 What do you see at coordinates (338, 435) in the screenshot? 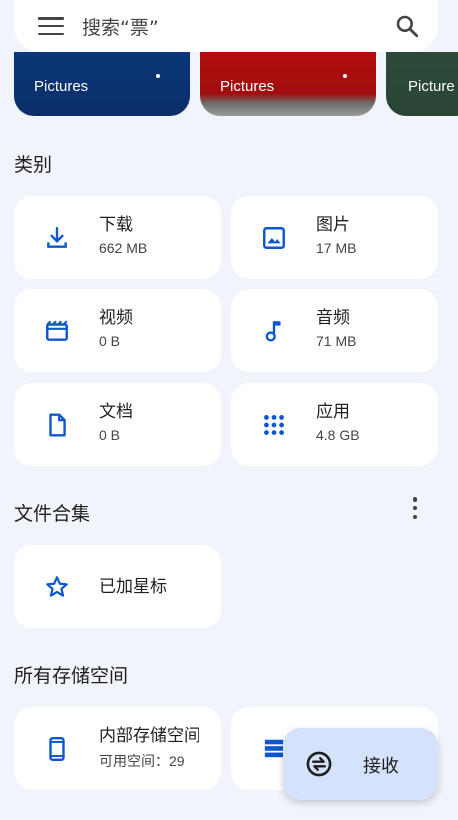
I see `category-size: 4.8 GB` at bounding box center [338, 435].